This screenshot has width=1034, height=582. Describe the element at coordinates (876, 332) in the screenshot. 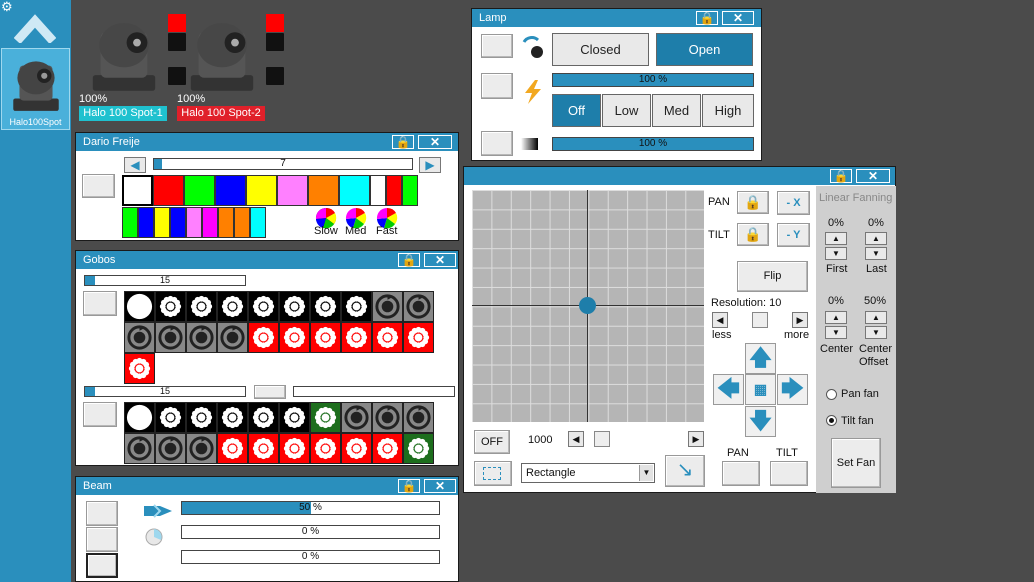

I see `offset-down-button: ▼` at that location.